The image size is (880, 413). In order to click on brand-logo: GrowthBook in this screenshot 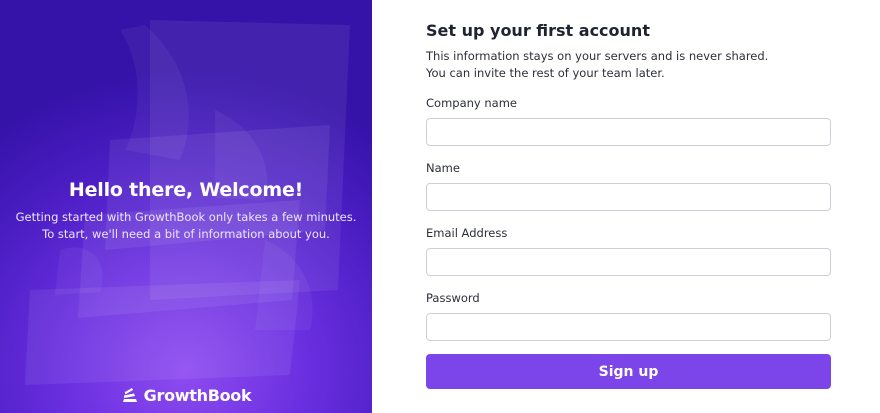, I will do `click(186, 395)`.